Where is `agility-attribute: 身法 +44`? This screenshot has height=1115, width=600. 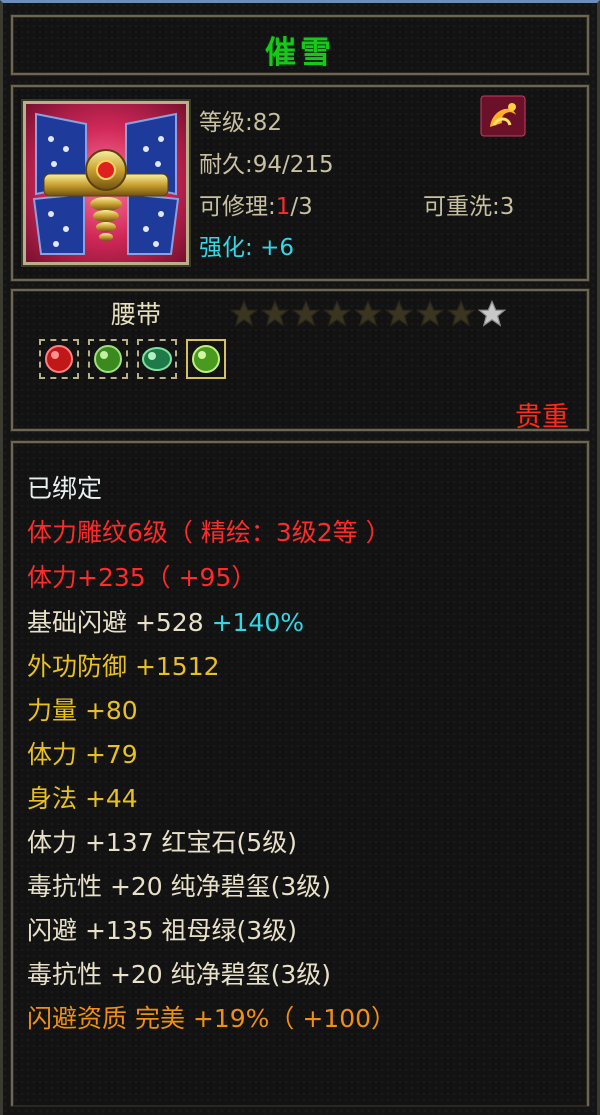 agility-attribute: 身法 +44 is located at coordinates (82, 798).